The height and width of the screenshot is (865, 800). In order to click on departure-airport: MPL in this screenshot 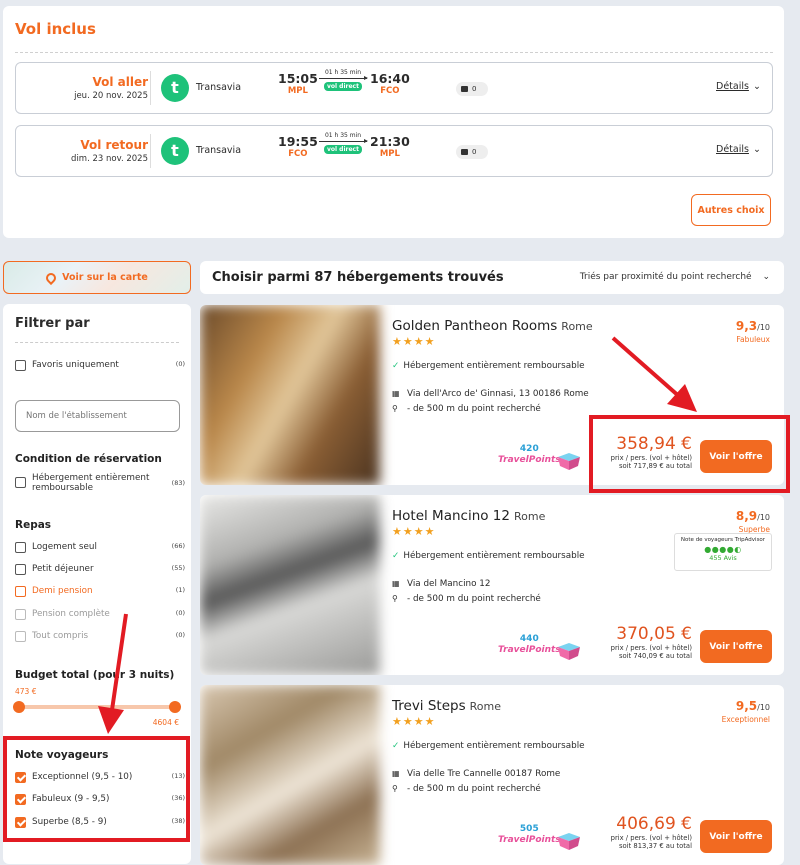, I will do `click(297, 91)`.